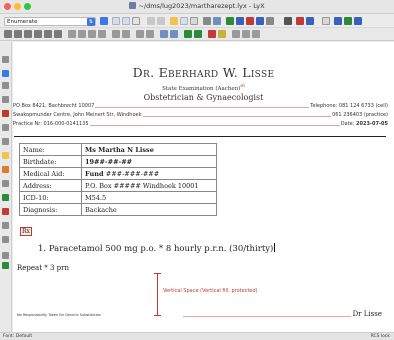  Describe the element at coordinates (246, 34) in the screenshot. I see `text-style-icon` at that location.